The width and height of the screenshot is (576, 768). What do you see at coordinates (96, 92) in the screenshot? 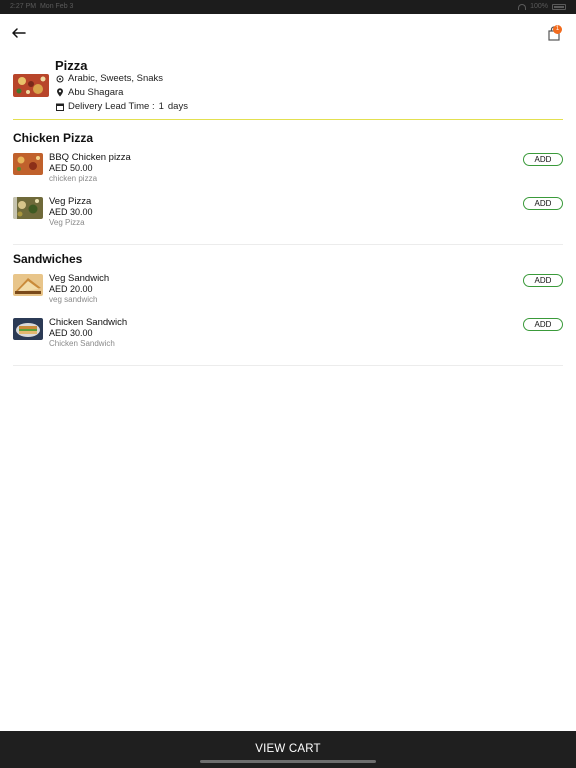
I see `restaurant-location: Abu Shagara` at bounding box center [96, 92].